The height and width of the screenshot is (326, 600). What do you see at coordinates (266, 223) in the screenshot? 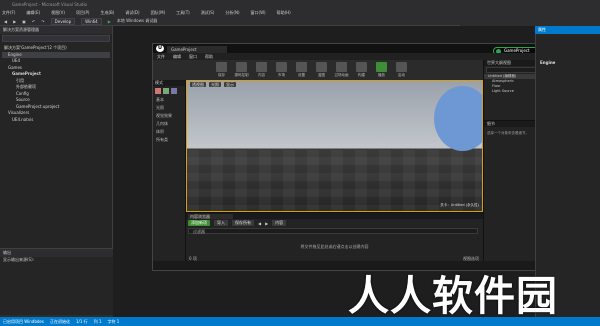
I see `cb-forward-icon: ▶` at bounding box center [266, 223].